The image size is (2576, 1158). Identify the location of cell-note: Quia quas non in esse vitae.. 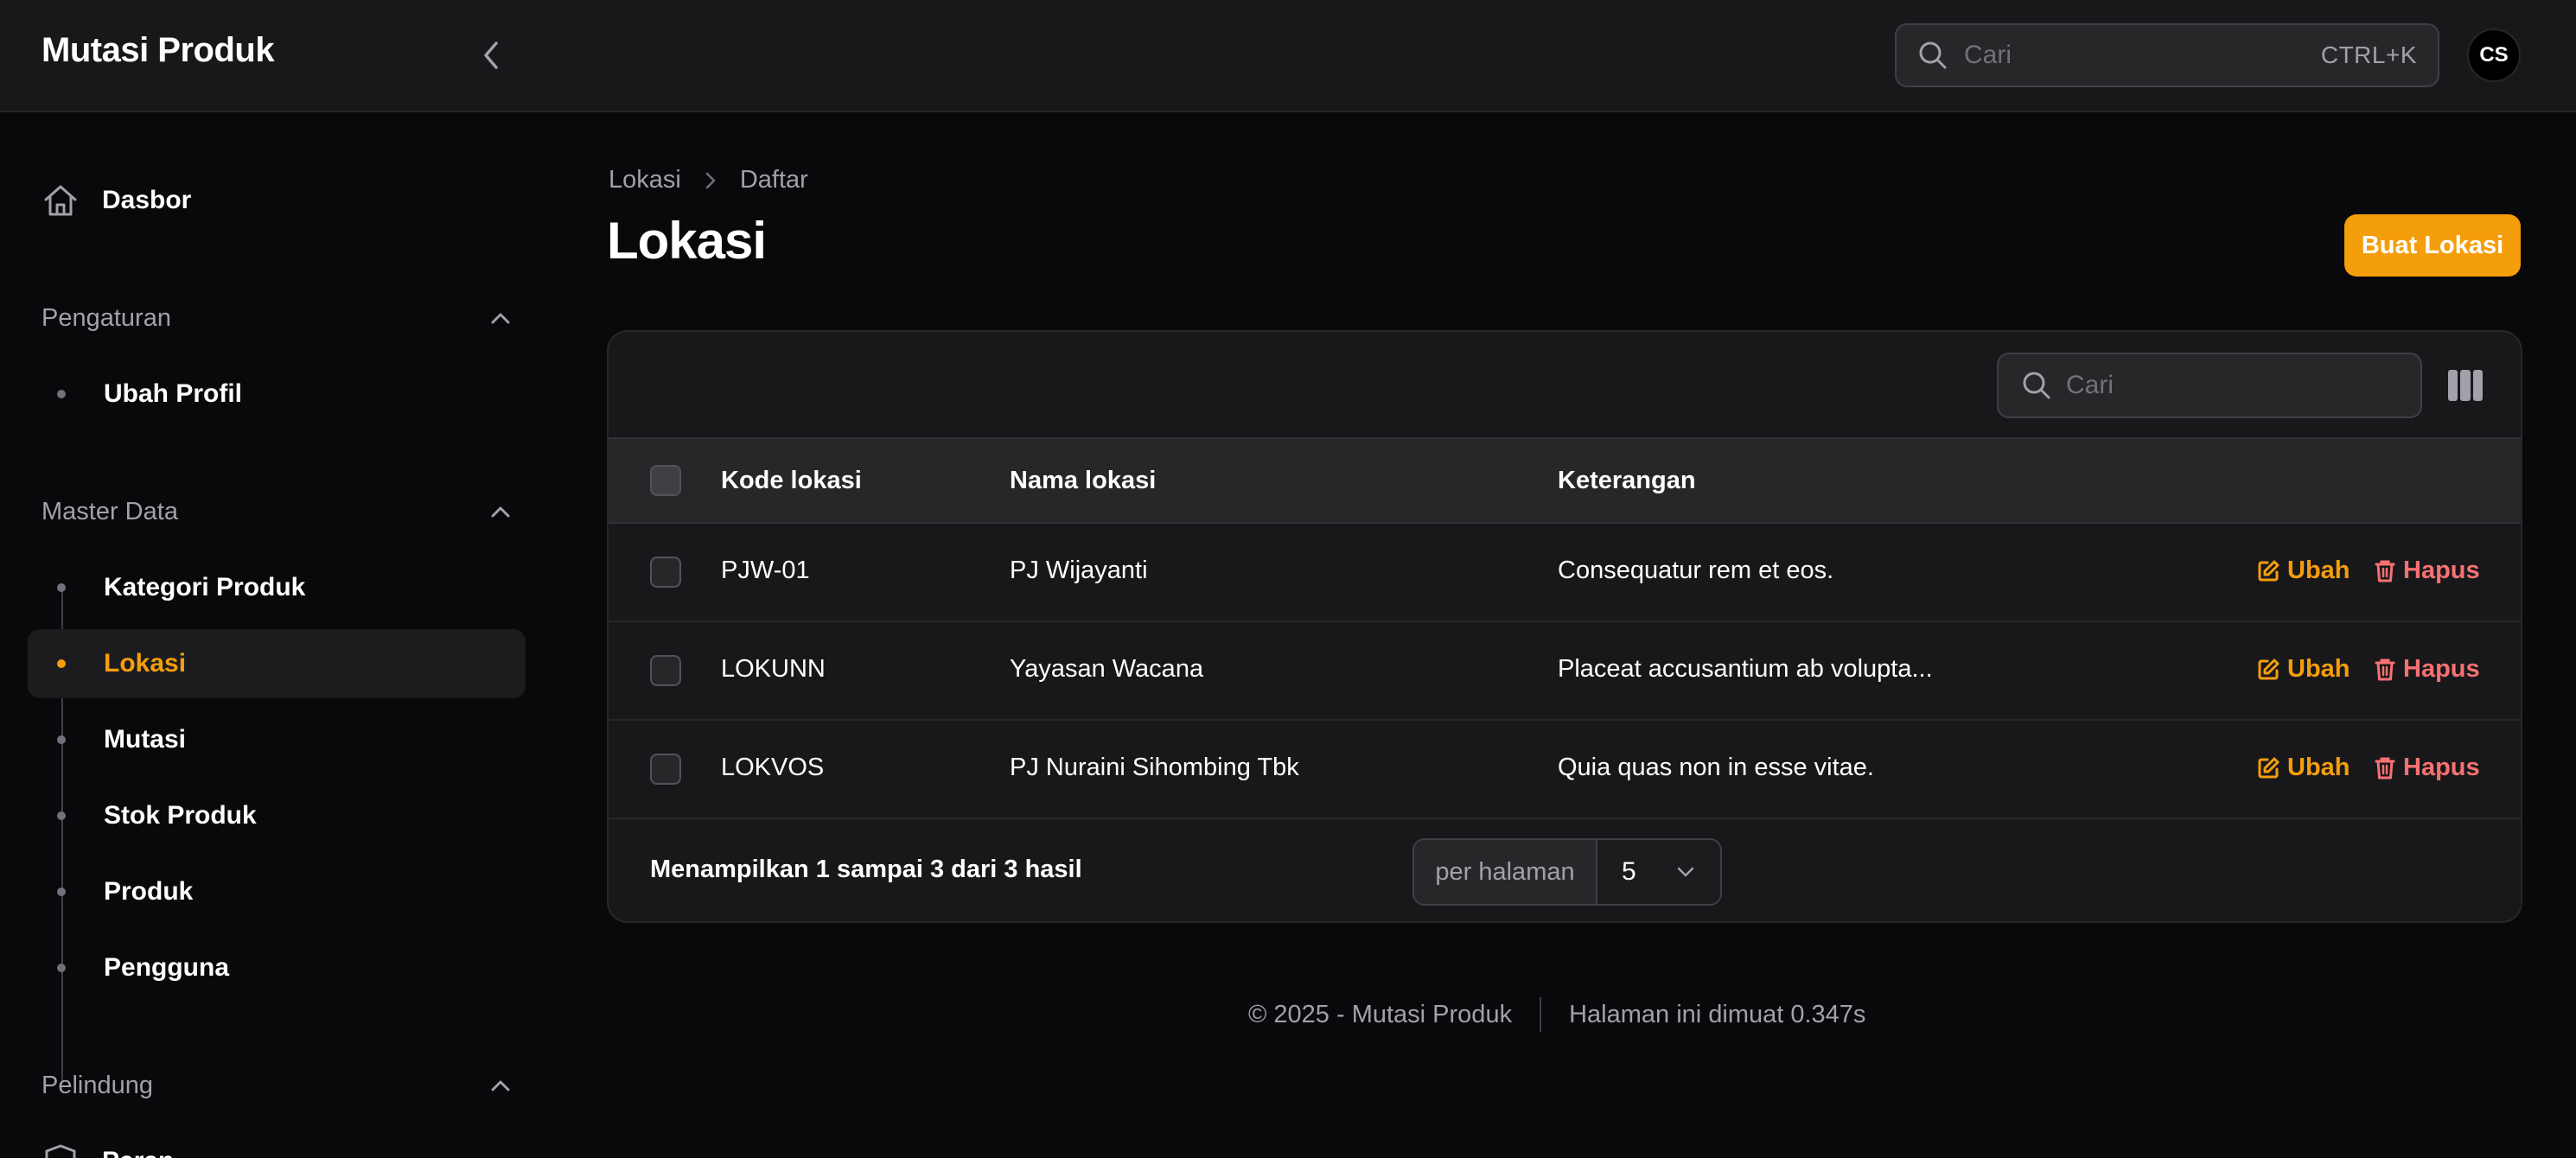
(1716, 767).